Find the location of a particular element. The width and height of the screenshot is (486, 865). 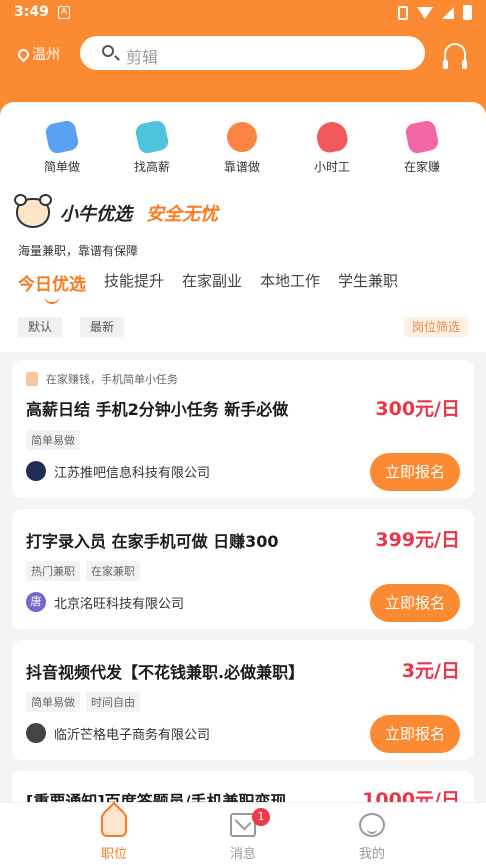

home-icon is located at coordinates (114, 825).